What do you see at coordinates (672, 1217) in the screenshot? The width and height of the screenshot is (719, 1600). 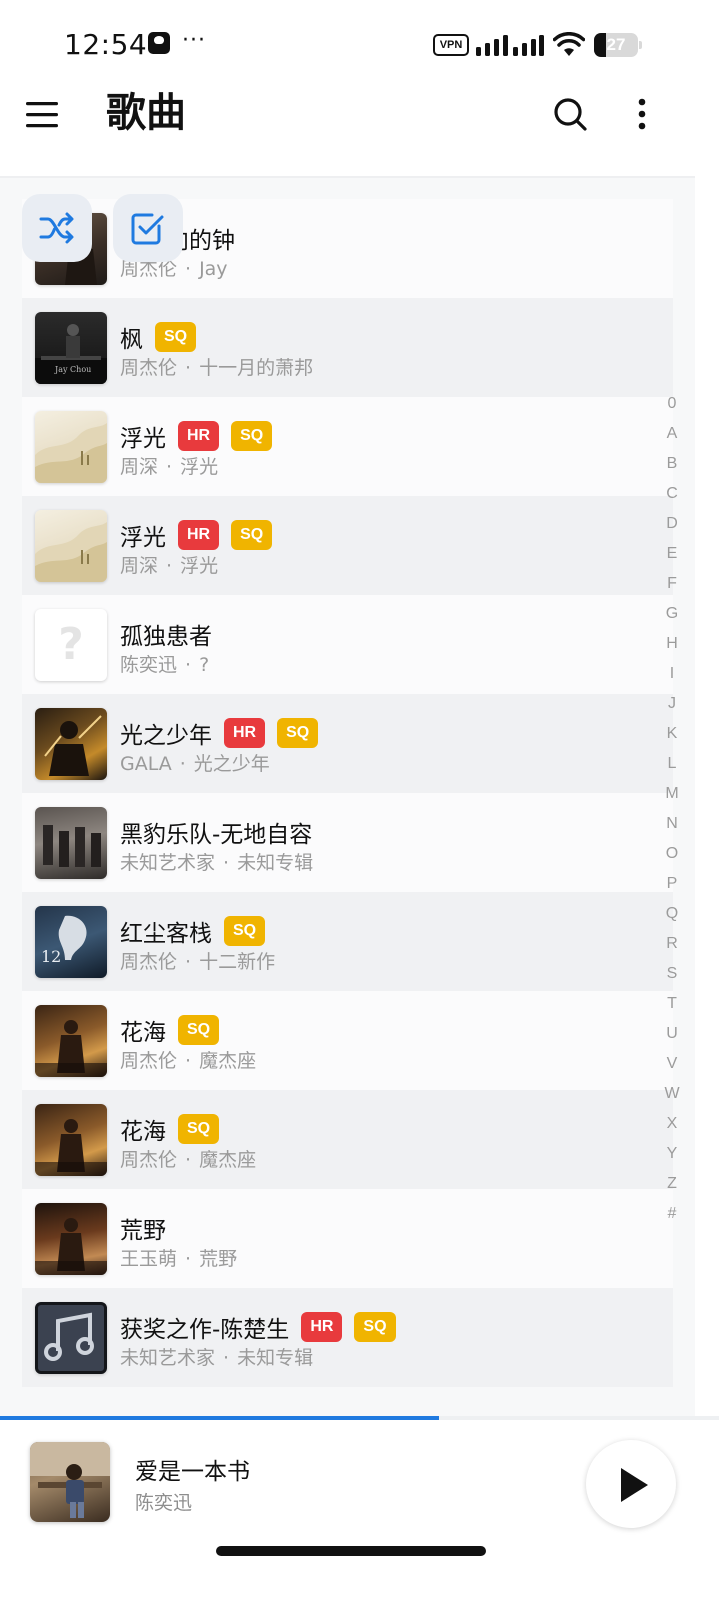 I see `index-letter: #` at bounding box center [672, 1217].